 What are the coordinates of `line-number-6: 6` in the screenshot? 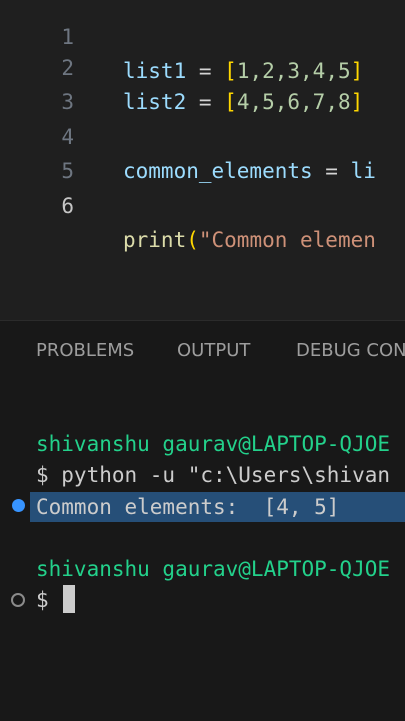 It's located at (67, 206).